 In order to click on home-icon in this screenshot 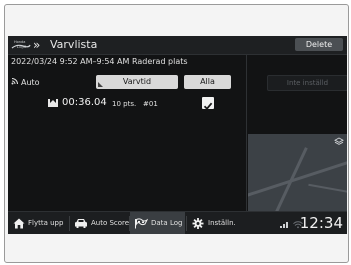, I will do `click(19, 223)`.